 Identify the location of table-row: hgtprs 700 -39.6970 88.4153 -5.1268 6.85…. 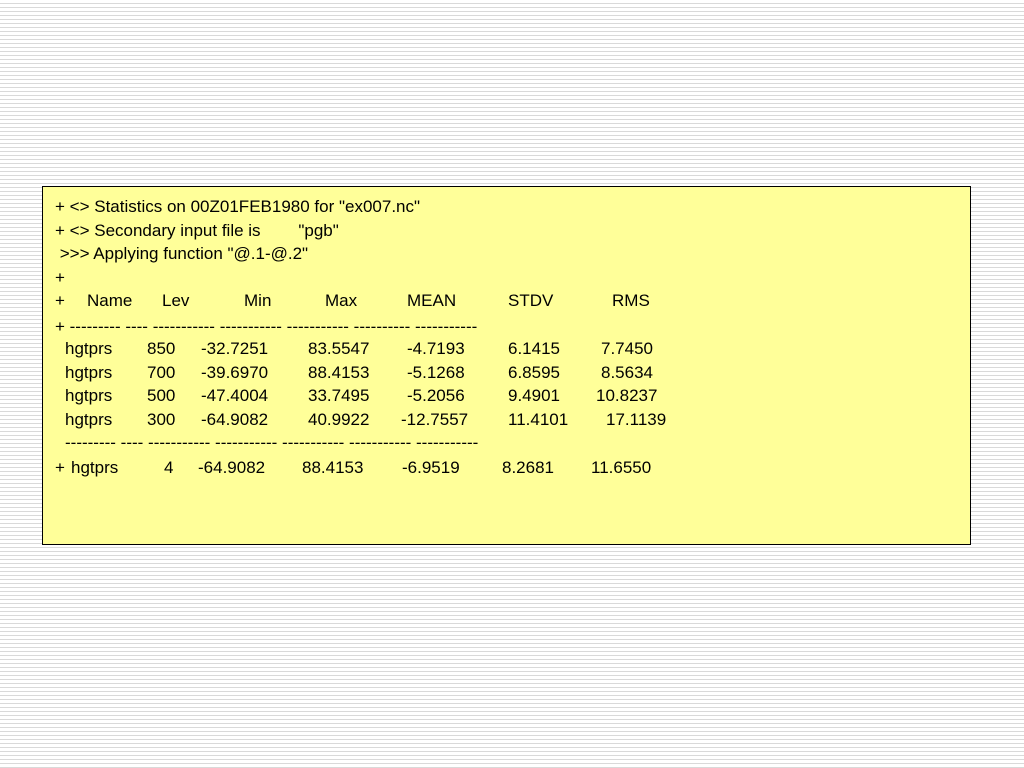
(493, 373).